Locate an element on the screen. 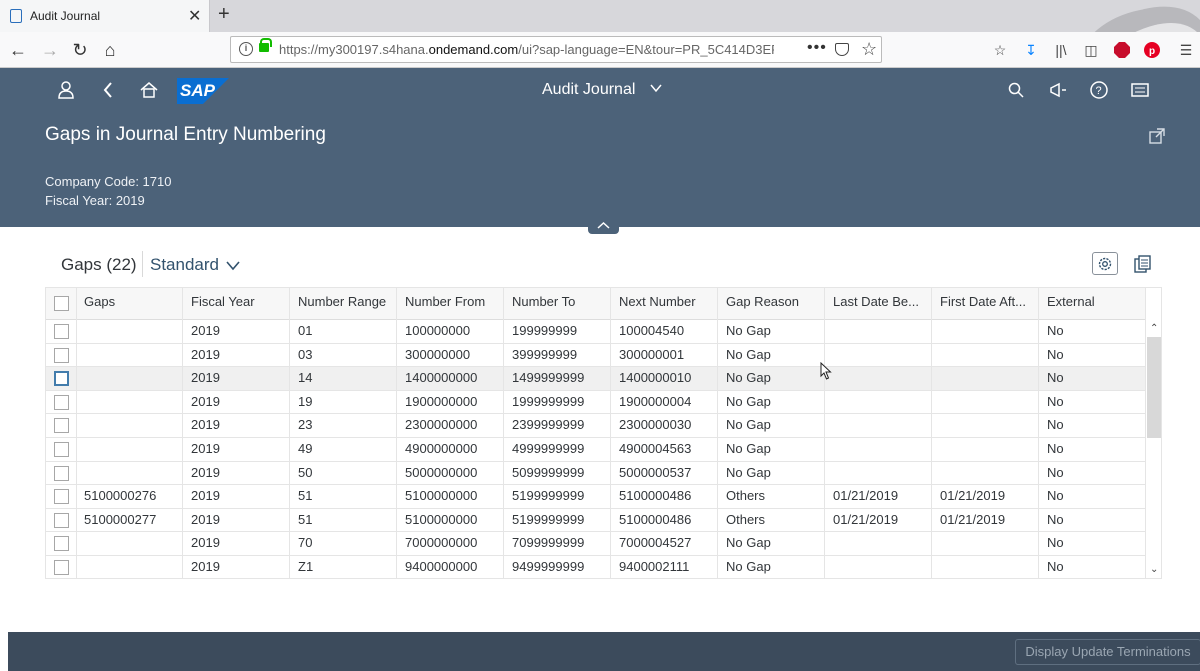  table-cell: Others is located at coordinates (771, 520).